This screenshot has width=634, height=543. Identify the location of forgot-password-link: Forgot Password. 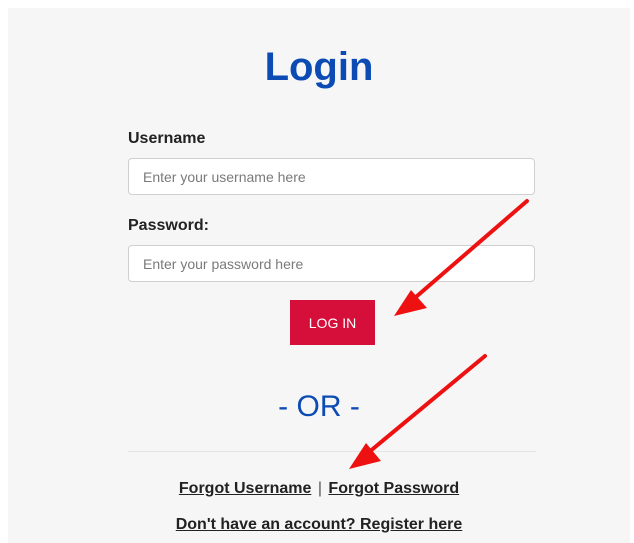
(393, 488).